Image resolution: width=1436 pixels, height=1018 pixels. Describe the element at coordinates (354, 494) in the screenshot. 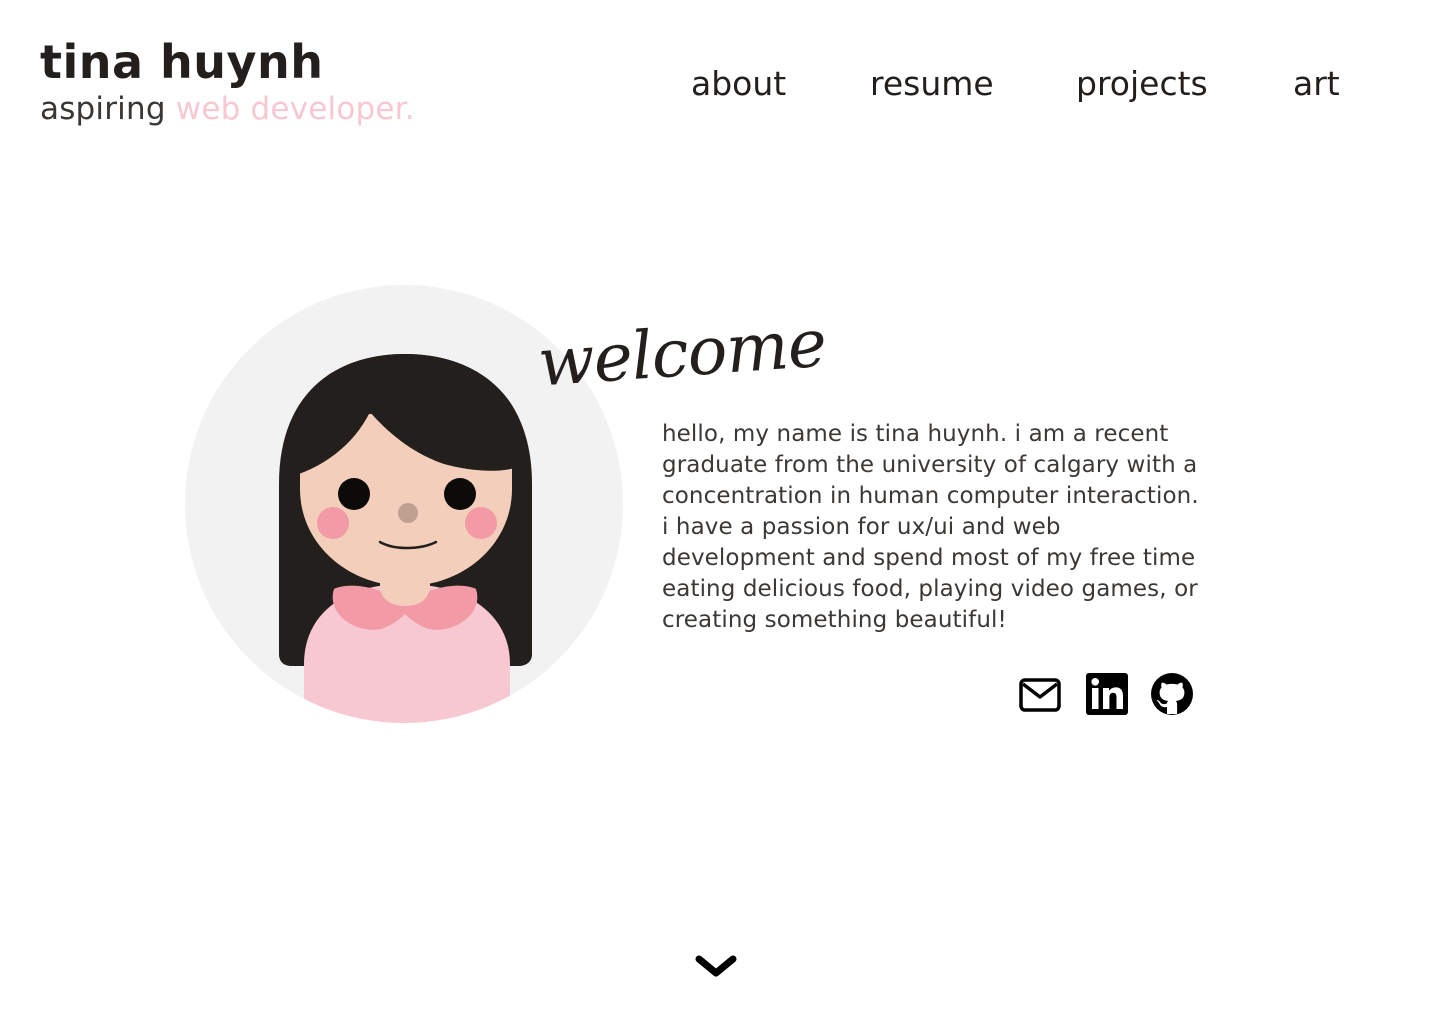

I see `avatar-eye-left` at that location.